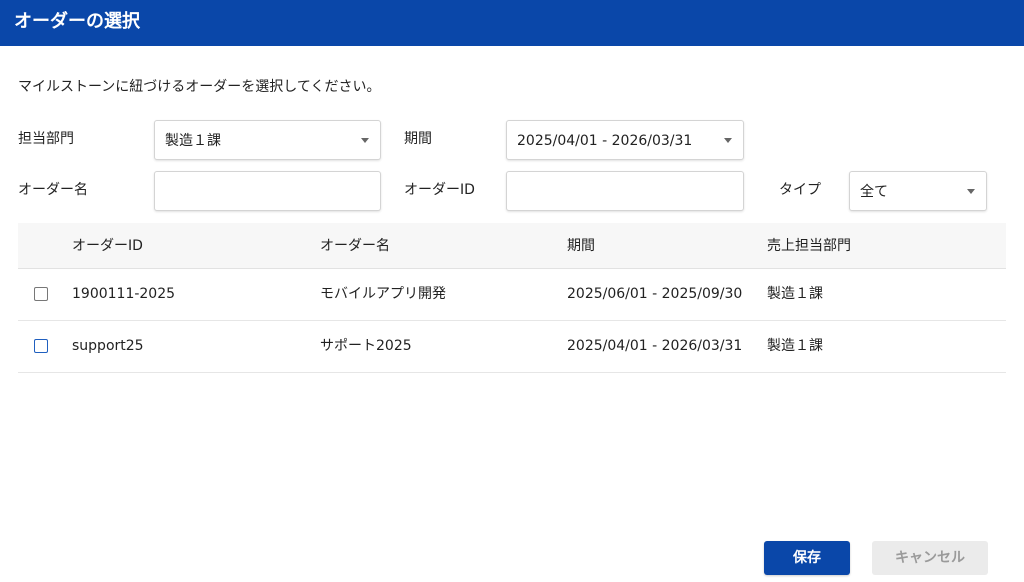  Describe the element at coordinates (124, 294) in the screenshot. I see `cell-order-id: 1900111-2025` at that location.